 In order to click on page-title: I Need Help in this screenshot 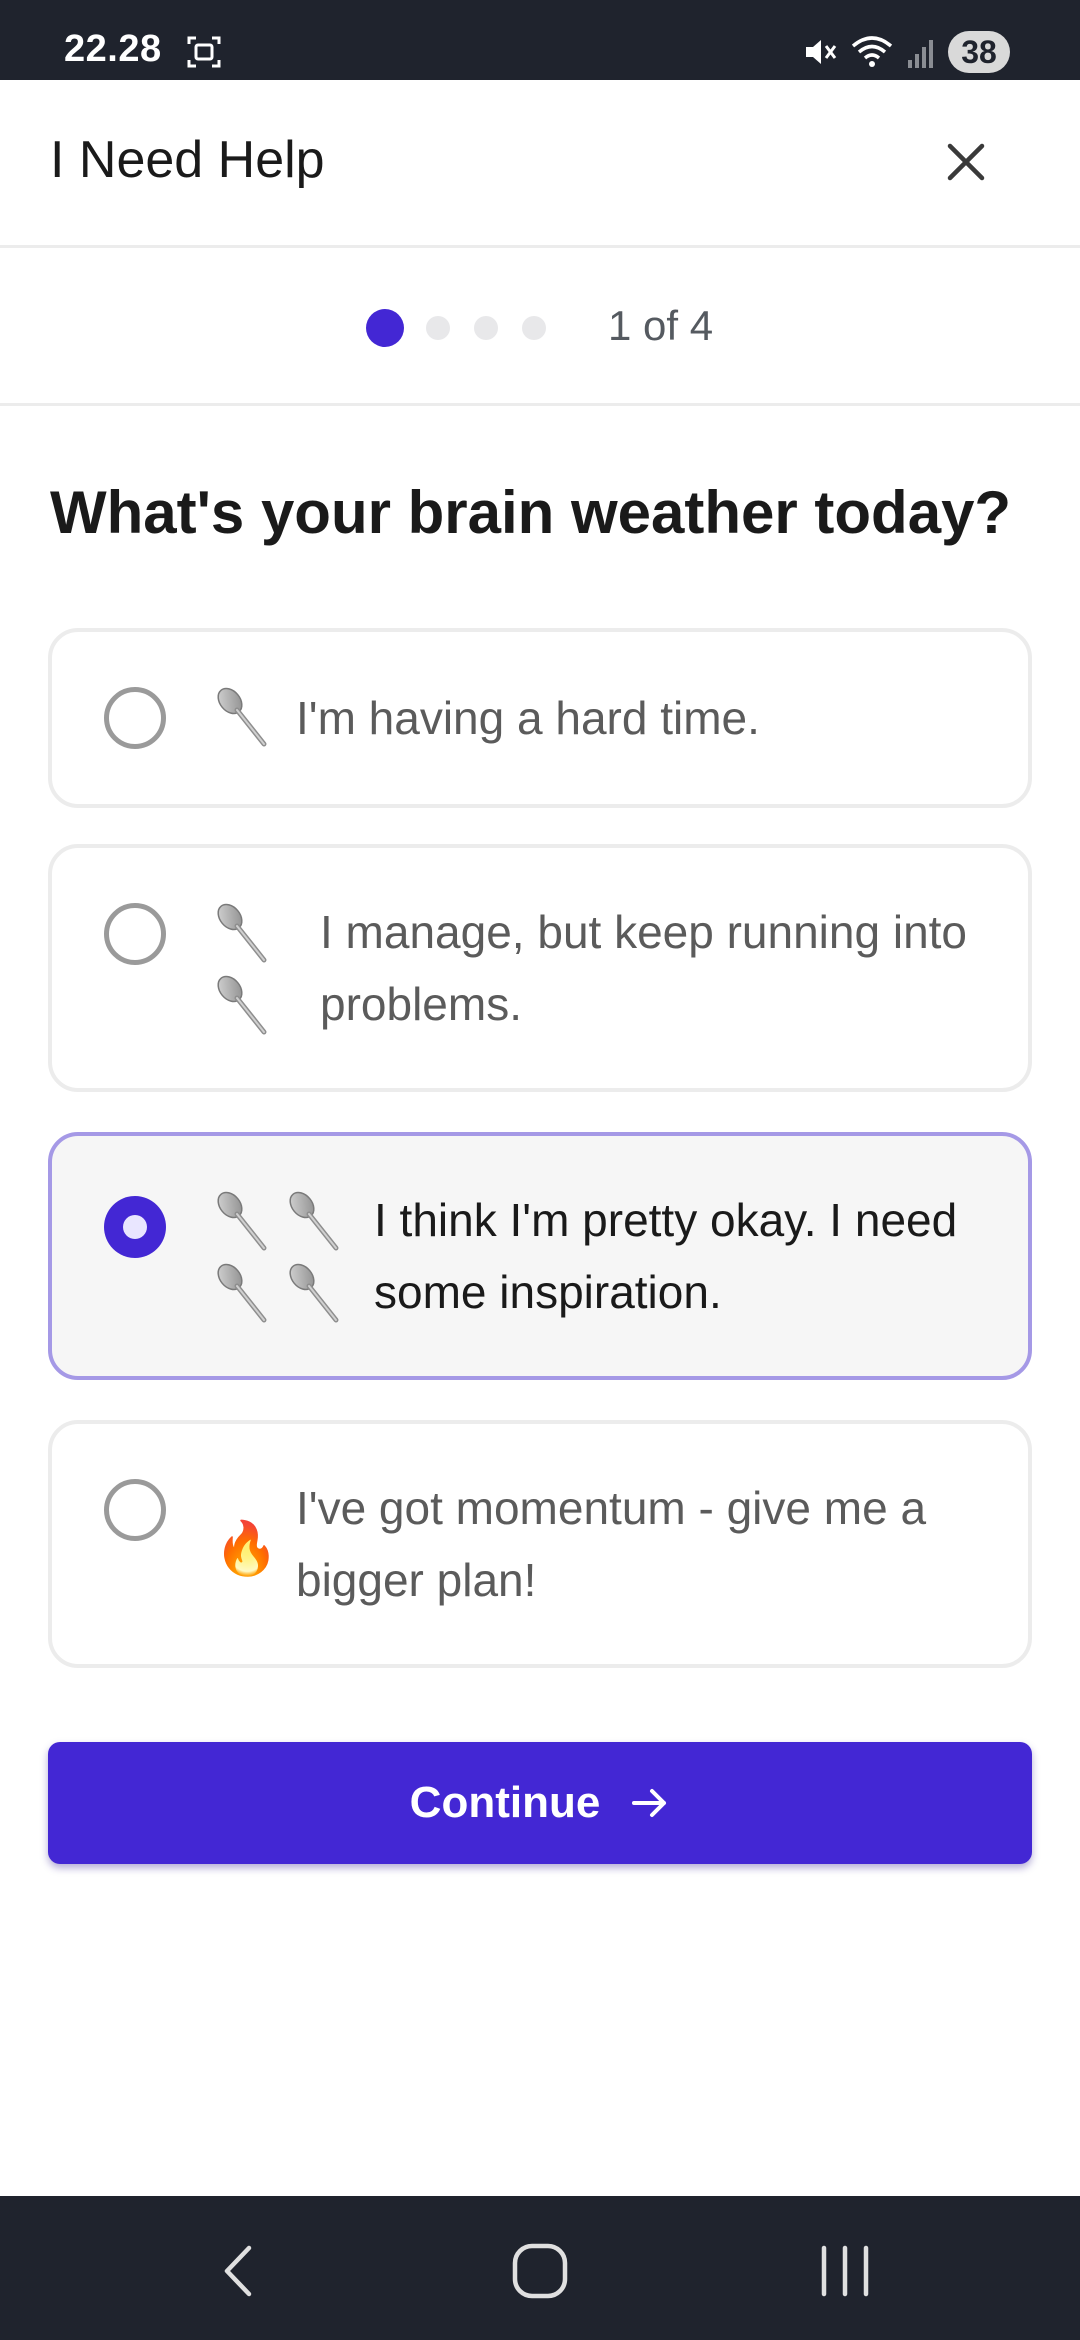, I will do `click(187, 160)`.